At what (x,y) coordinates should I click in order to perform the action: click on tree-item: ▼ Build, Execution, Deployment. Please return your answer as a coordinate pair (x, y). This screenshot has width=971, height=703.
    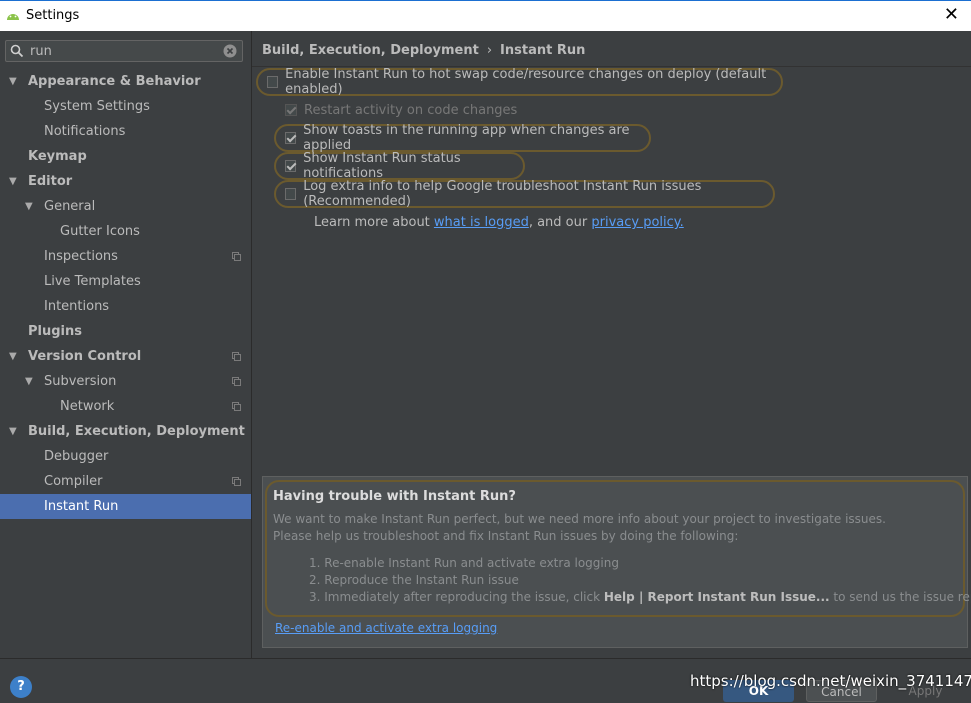
    Looking at the image, I should click on (125, 431).